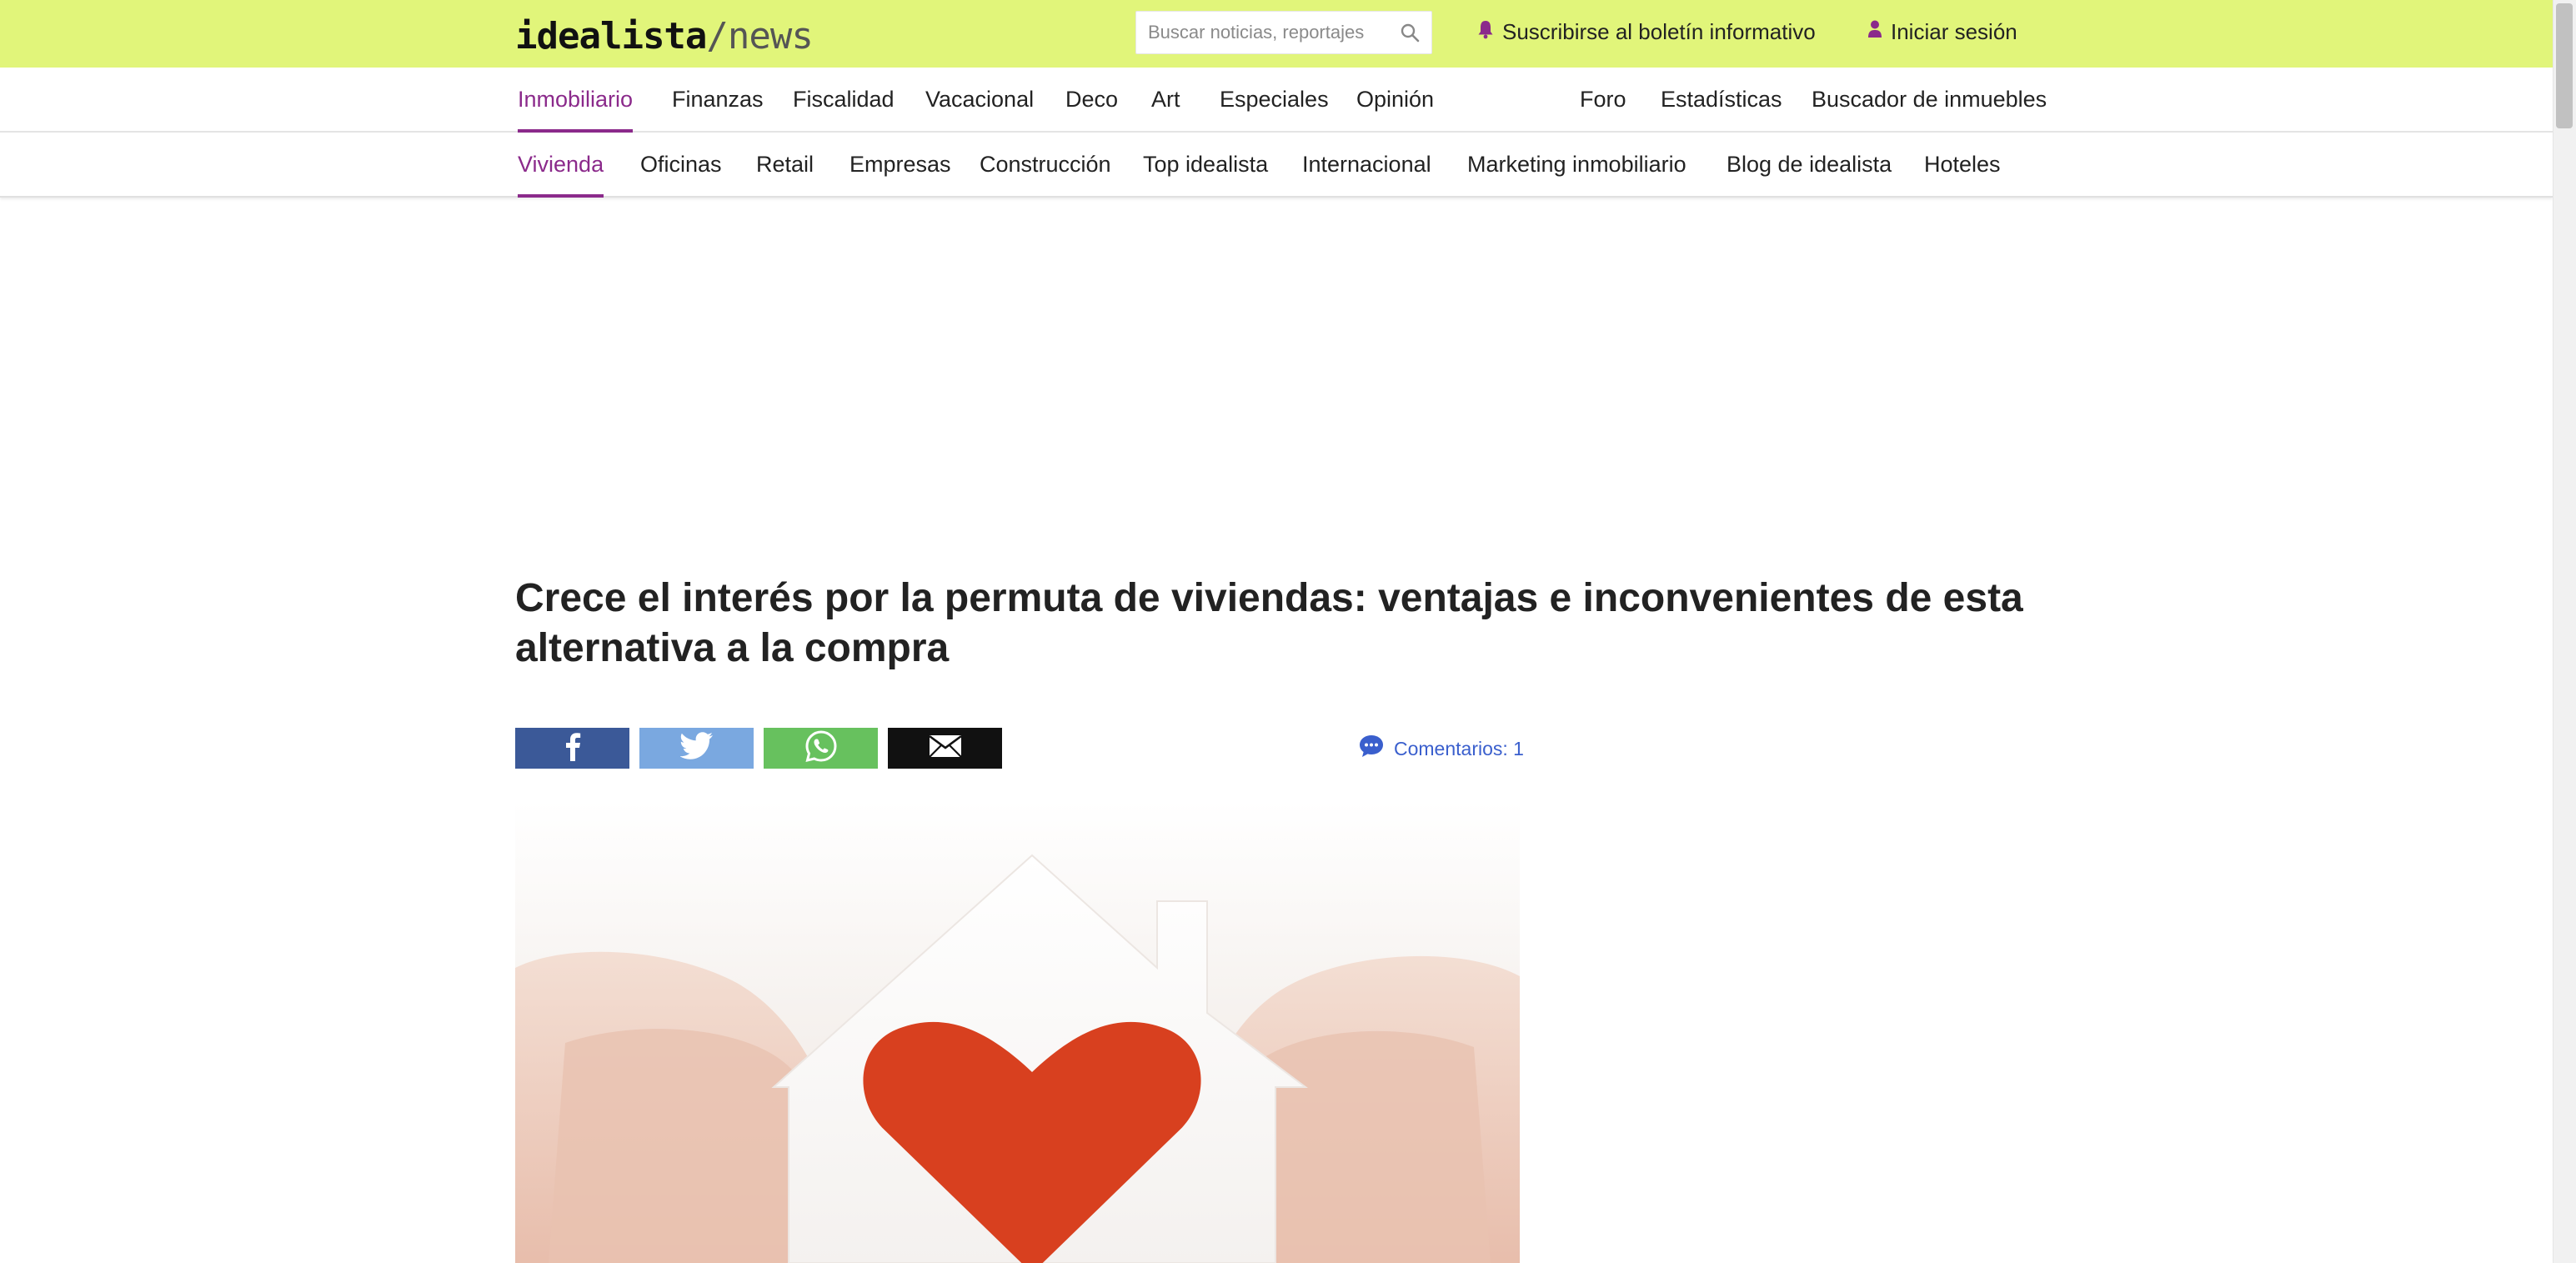 This screenshot has width=2576, height=1263. I want to click on search-box, so click(1283, 32).